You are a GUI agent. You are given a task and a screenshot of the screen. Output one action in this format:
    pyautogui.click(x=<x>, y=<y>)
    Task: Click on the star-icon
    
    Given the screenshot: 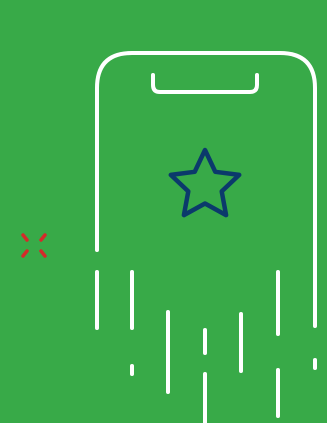 What is the action you would take?
    pyautogui.click(x=205, y=182)
    